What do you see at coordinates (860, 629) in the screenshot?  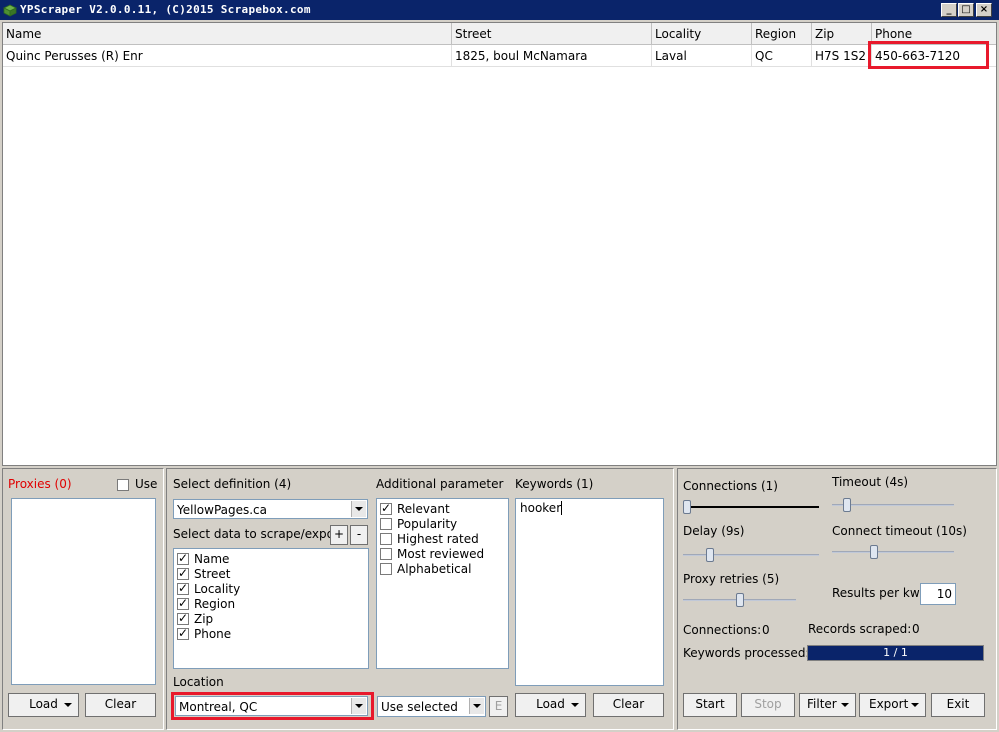 I see `records-scraped-label: Records scraped:` at bounding box center [860, 629].